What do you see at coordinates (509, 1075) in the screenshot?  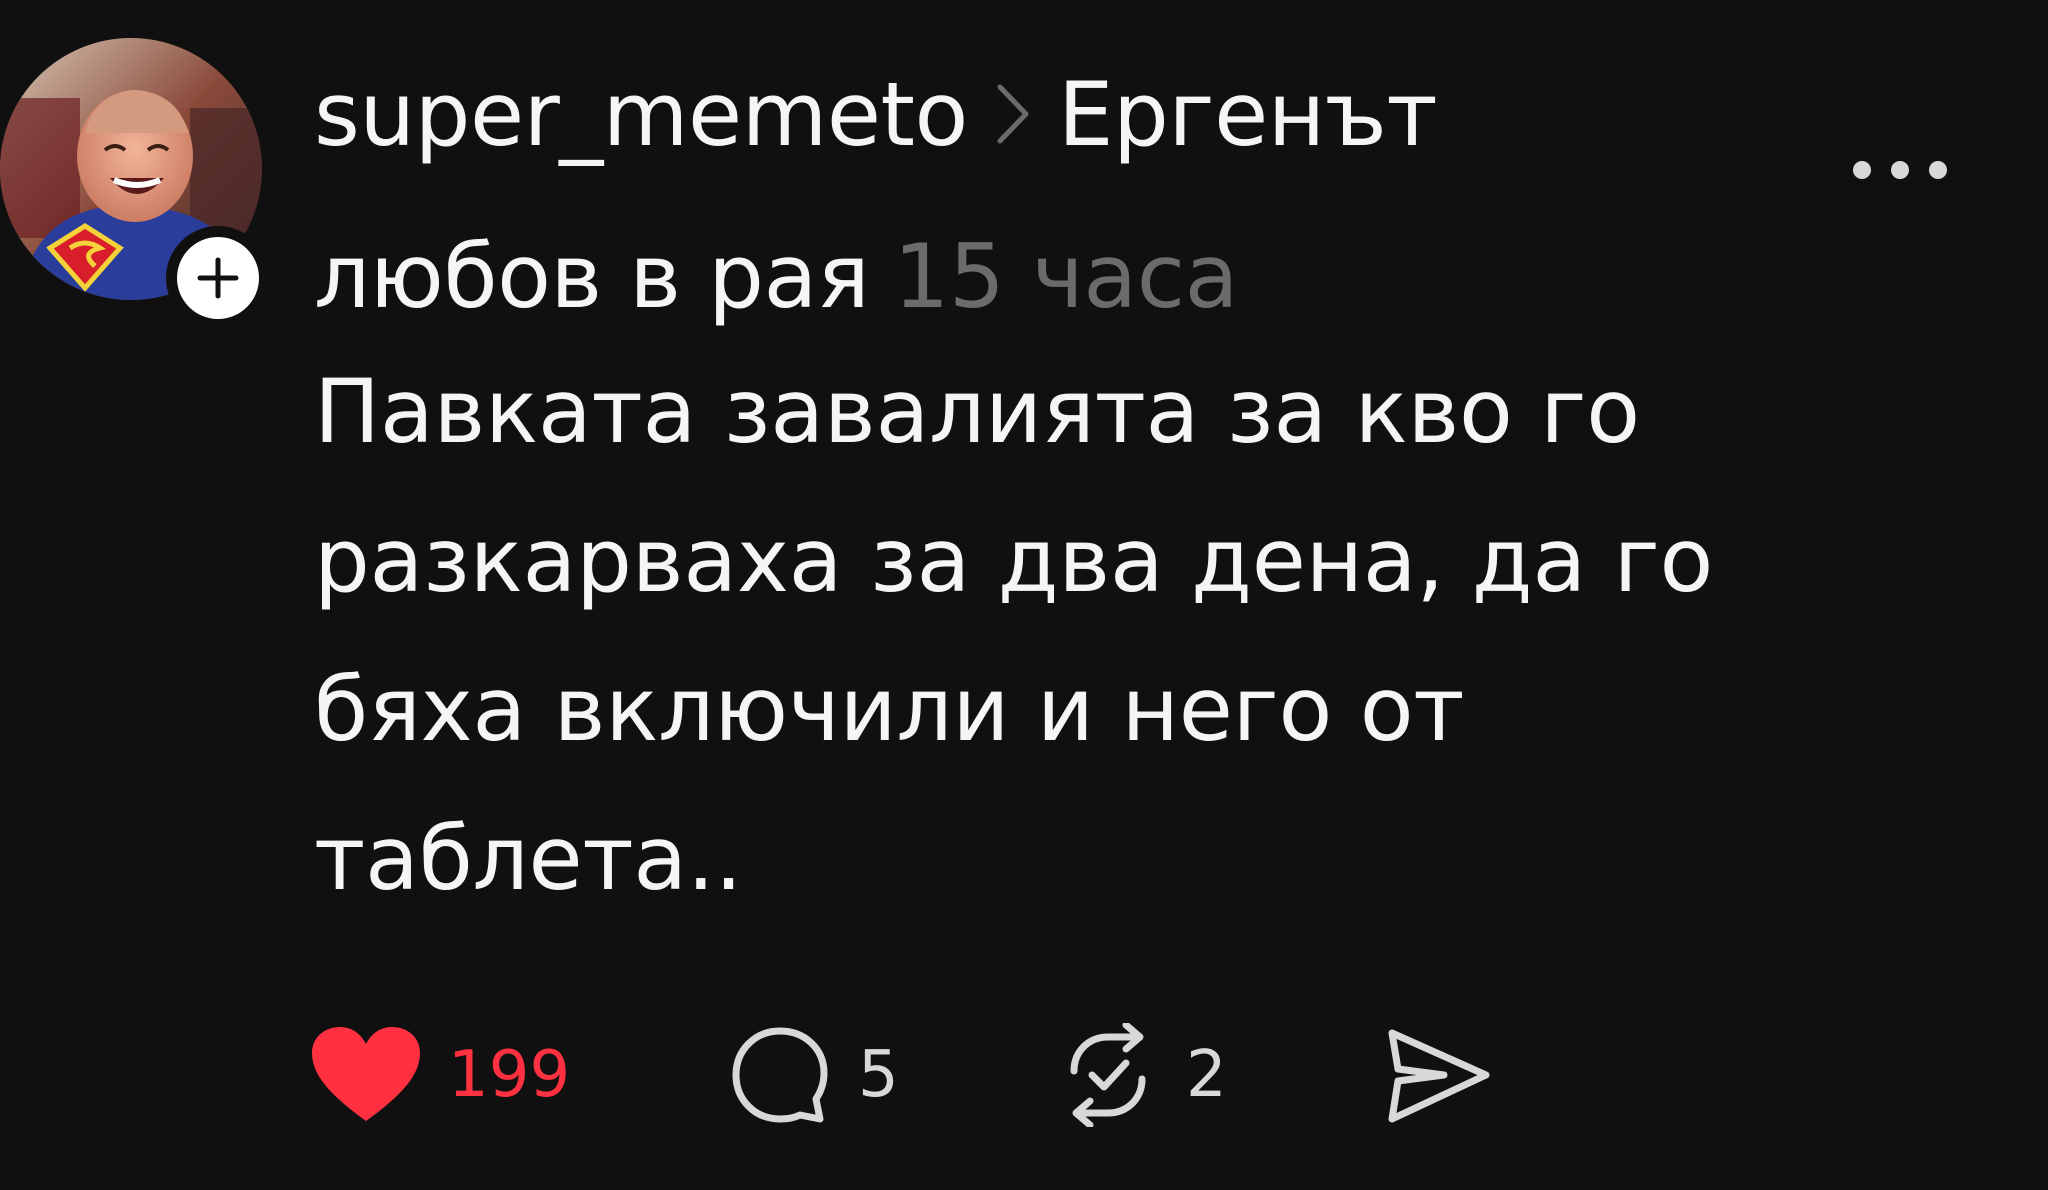 I see `like-count: 199` at bounding box center [509, 1075].